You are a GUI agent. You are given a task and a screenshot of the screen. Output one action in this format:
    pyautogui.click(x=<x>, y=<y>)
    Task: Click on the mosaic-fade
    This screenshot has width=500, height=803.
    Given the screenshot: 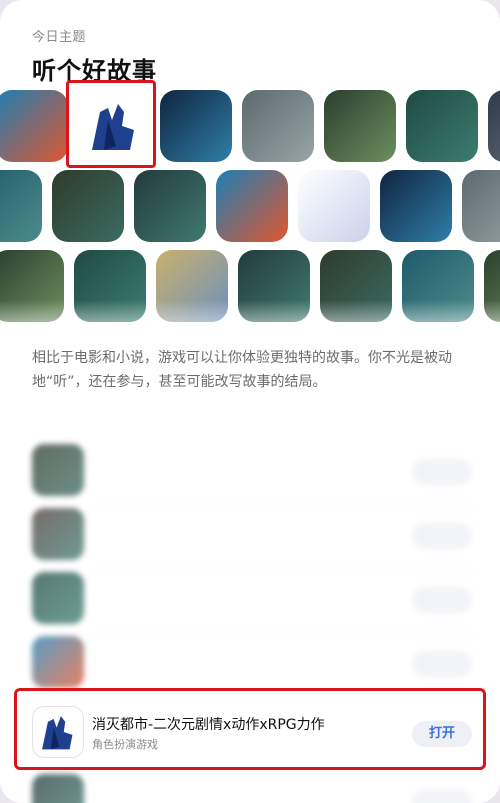 What is the action you would take?
    pyautogui.click(x=250, y=325)
    